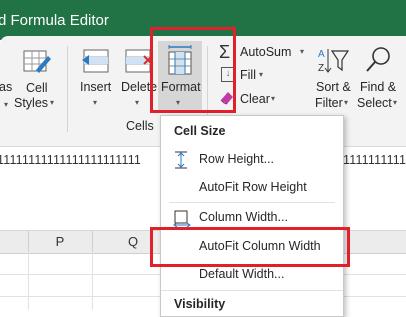 This screenshot has width=406, height=317. What do you see at coordinates (248, 75) in the screenshot?
I see `fill-label: Fill` at bounding box center [248, 75].